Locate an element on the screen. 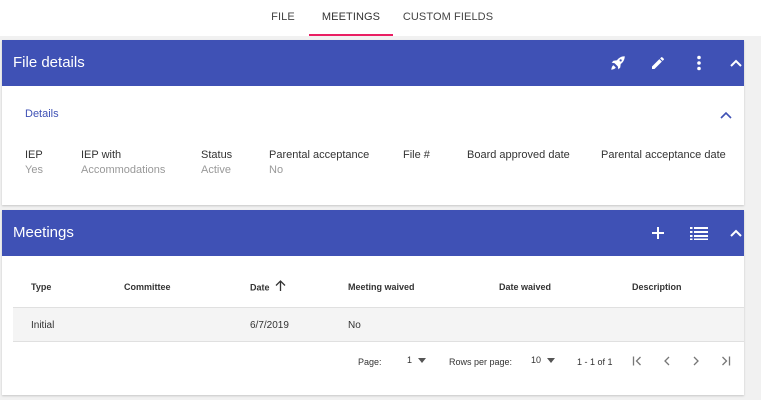 The height and width of the screenshot is (400, 761). column-header-committee: Committee is located at coordinates (147, 287).